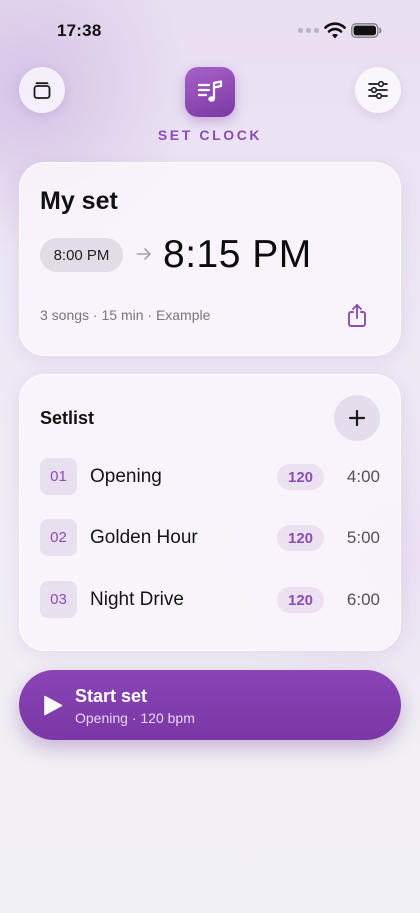  I want to click on status-time: 17:38, so click(79, 30).